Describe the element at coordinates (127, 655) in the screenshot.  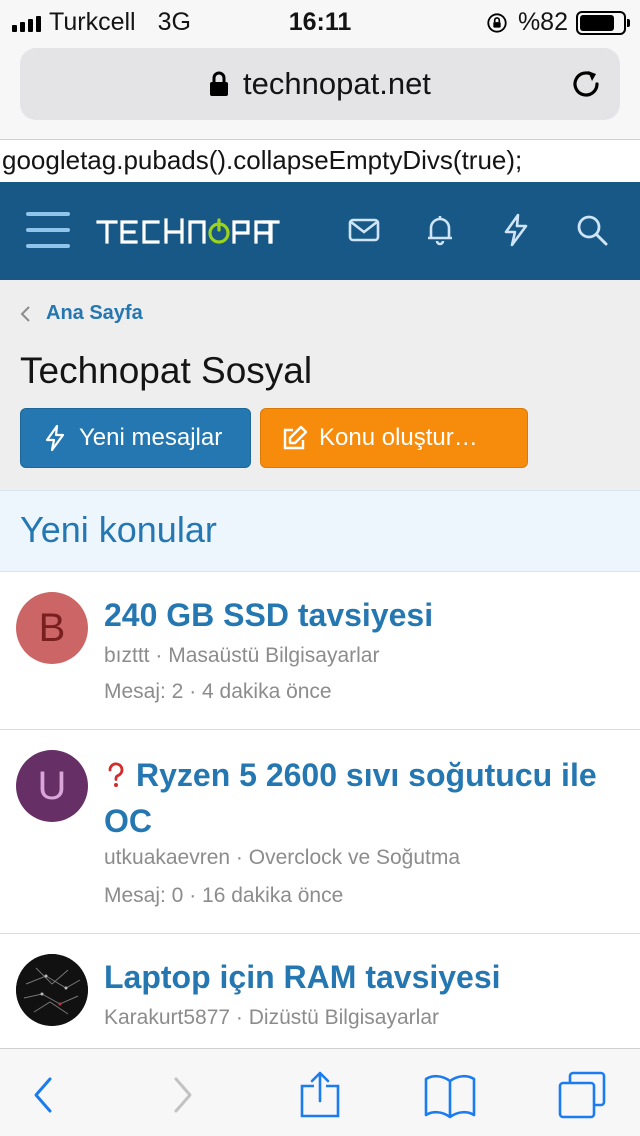
I see `topic-author: bızttt` at that location.